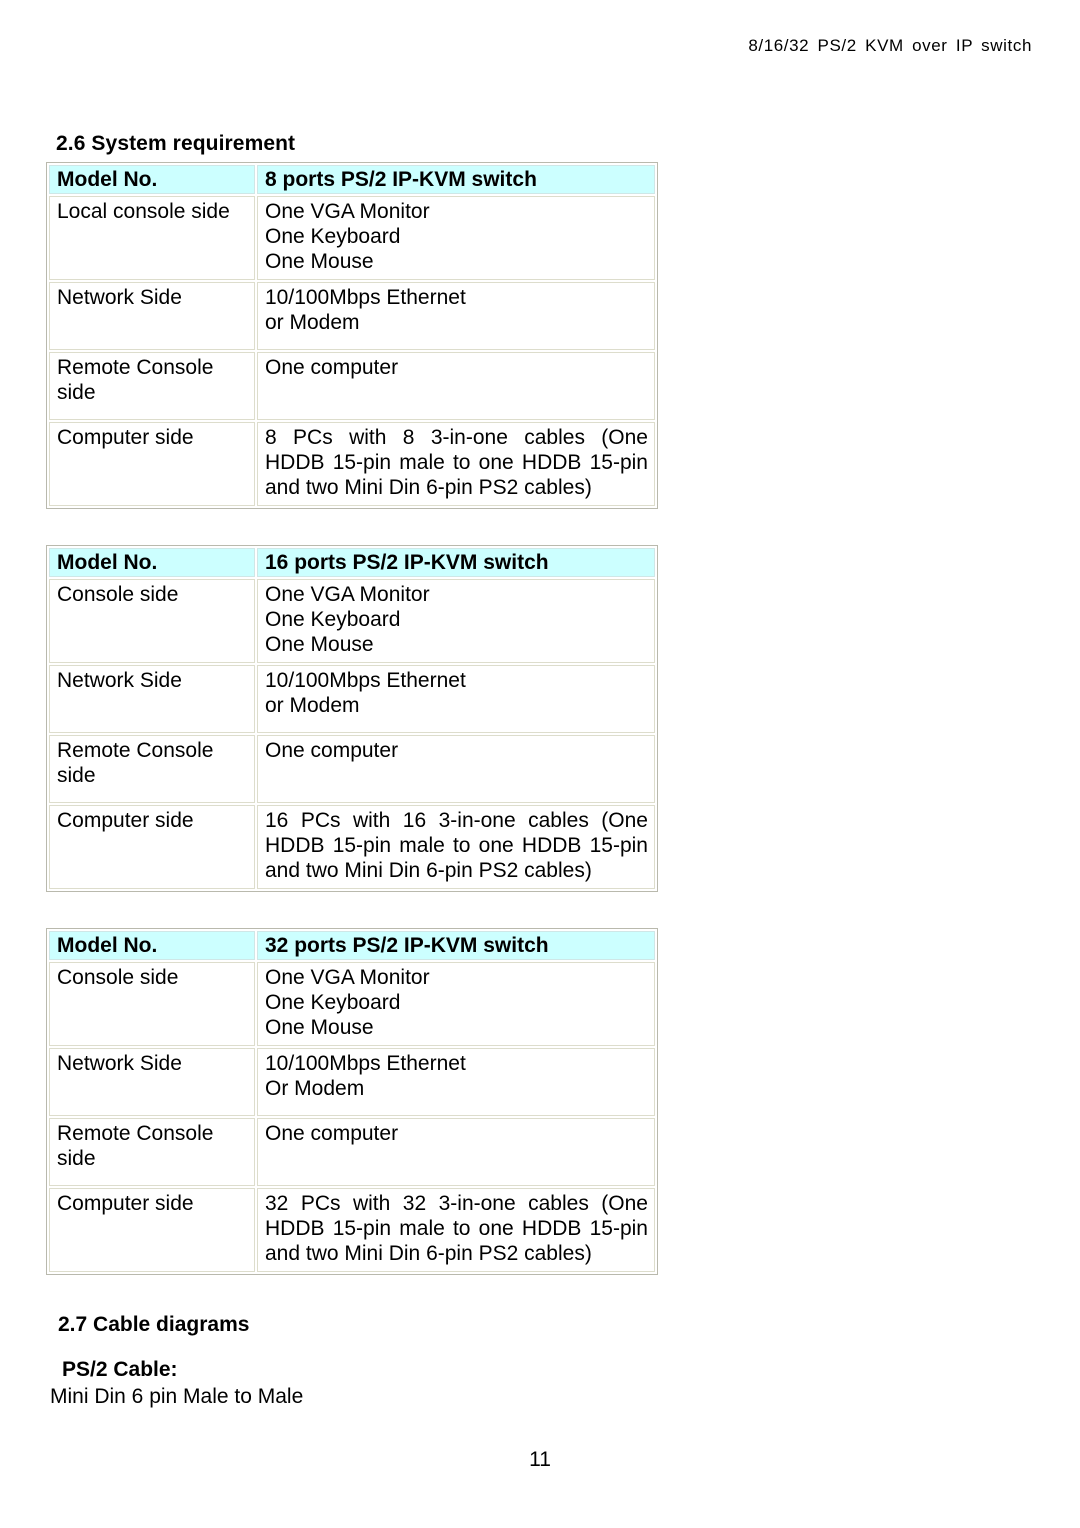 This screenshot has height=1528, width=1080. Describe the element at coordinates (177, 1396) in the screenshot. I see `cable-description: Mini Din 6 pin Male to Male` at that location.